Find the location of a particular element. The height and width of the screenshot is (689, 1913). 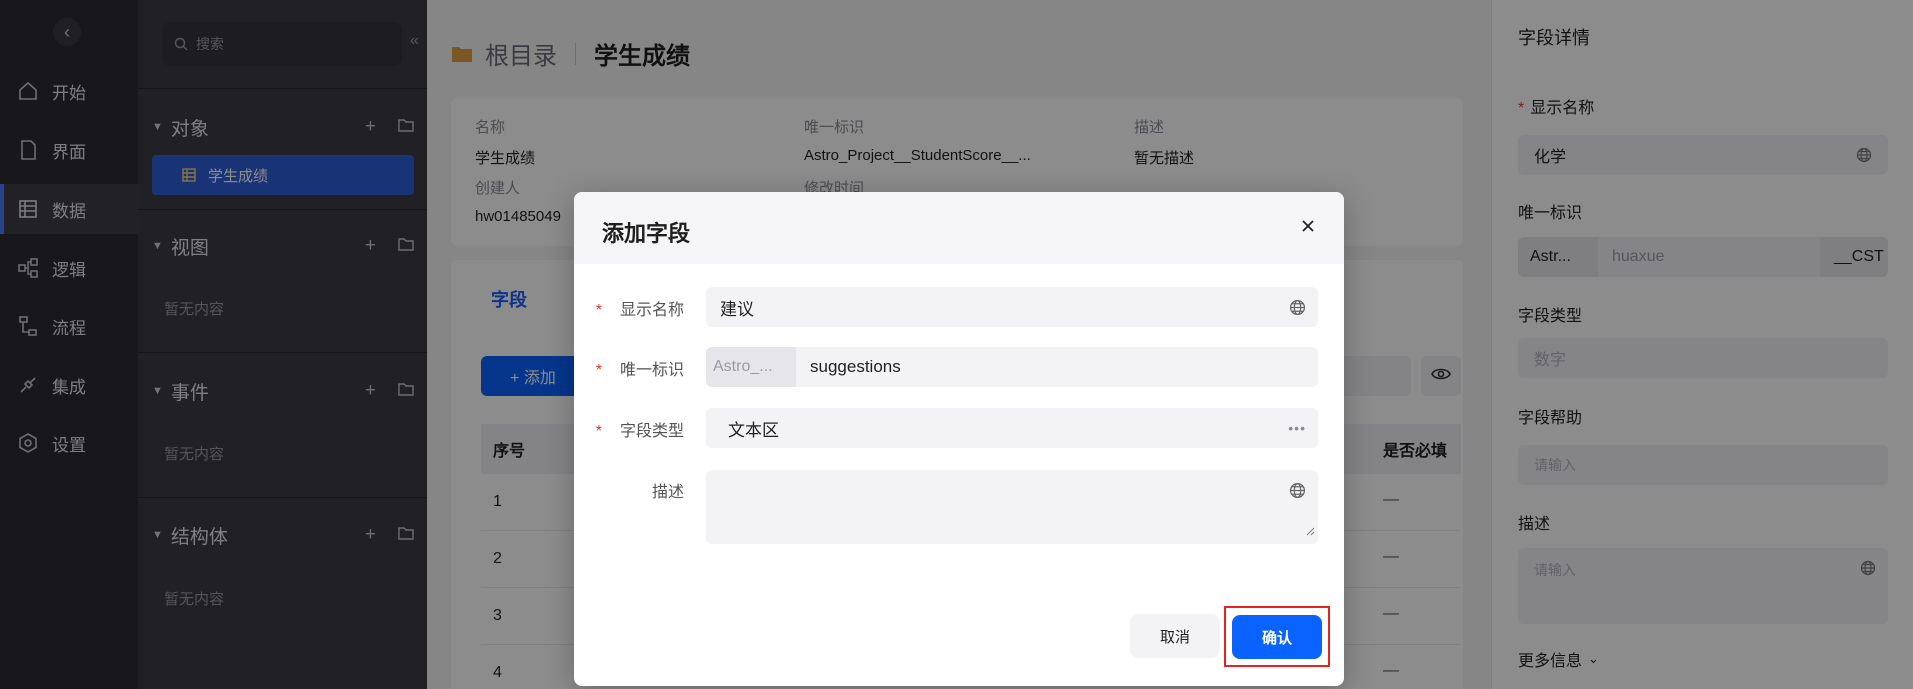

close-button is located at coordinates (1308, 228).